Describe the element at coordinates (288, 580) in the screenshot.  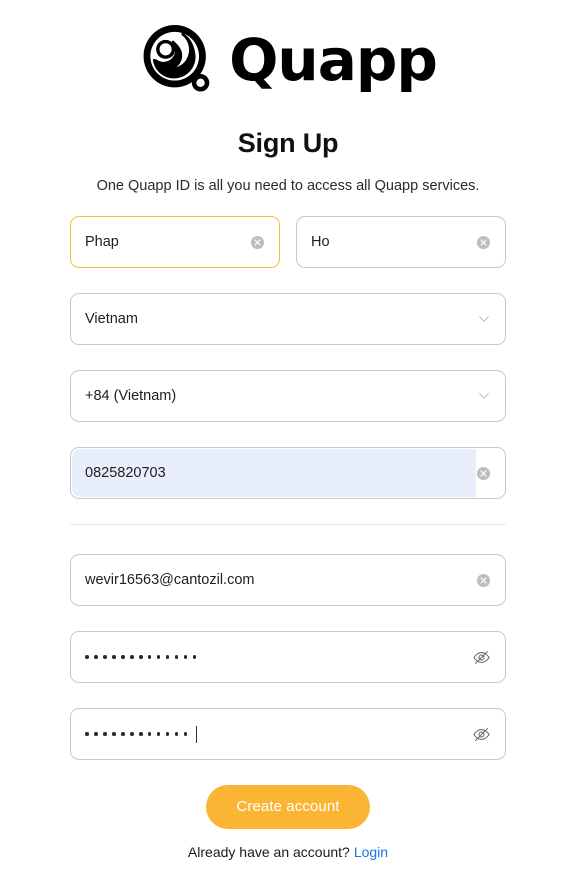
I see `email-field: wevir16563@cantozil.com` at that location.